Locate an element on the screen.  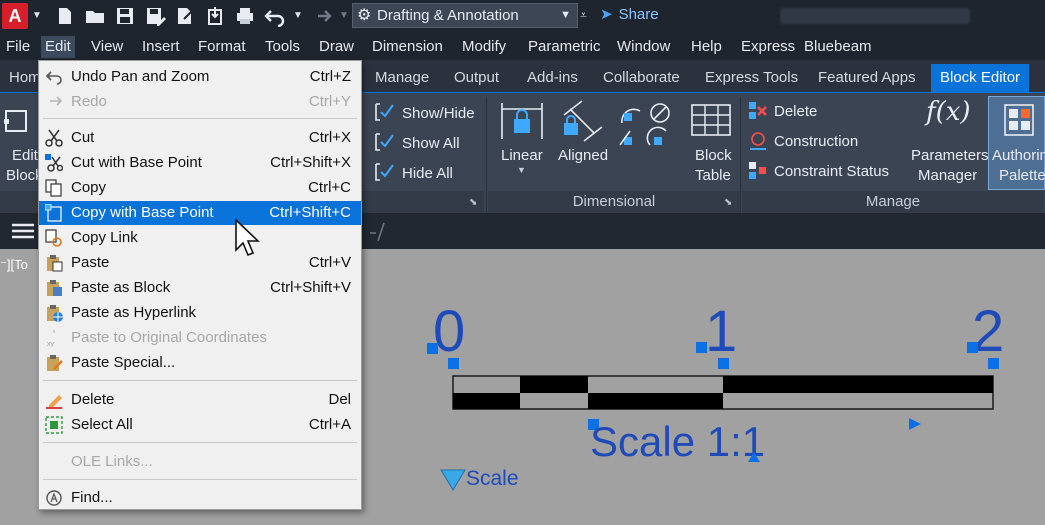
plot-icon is located at coordinates (245, 16).